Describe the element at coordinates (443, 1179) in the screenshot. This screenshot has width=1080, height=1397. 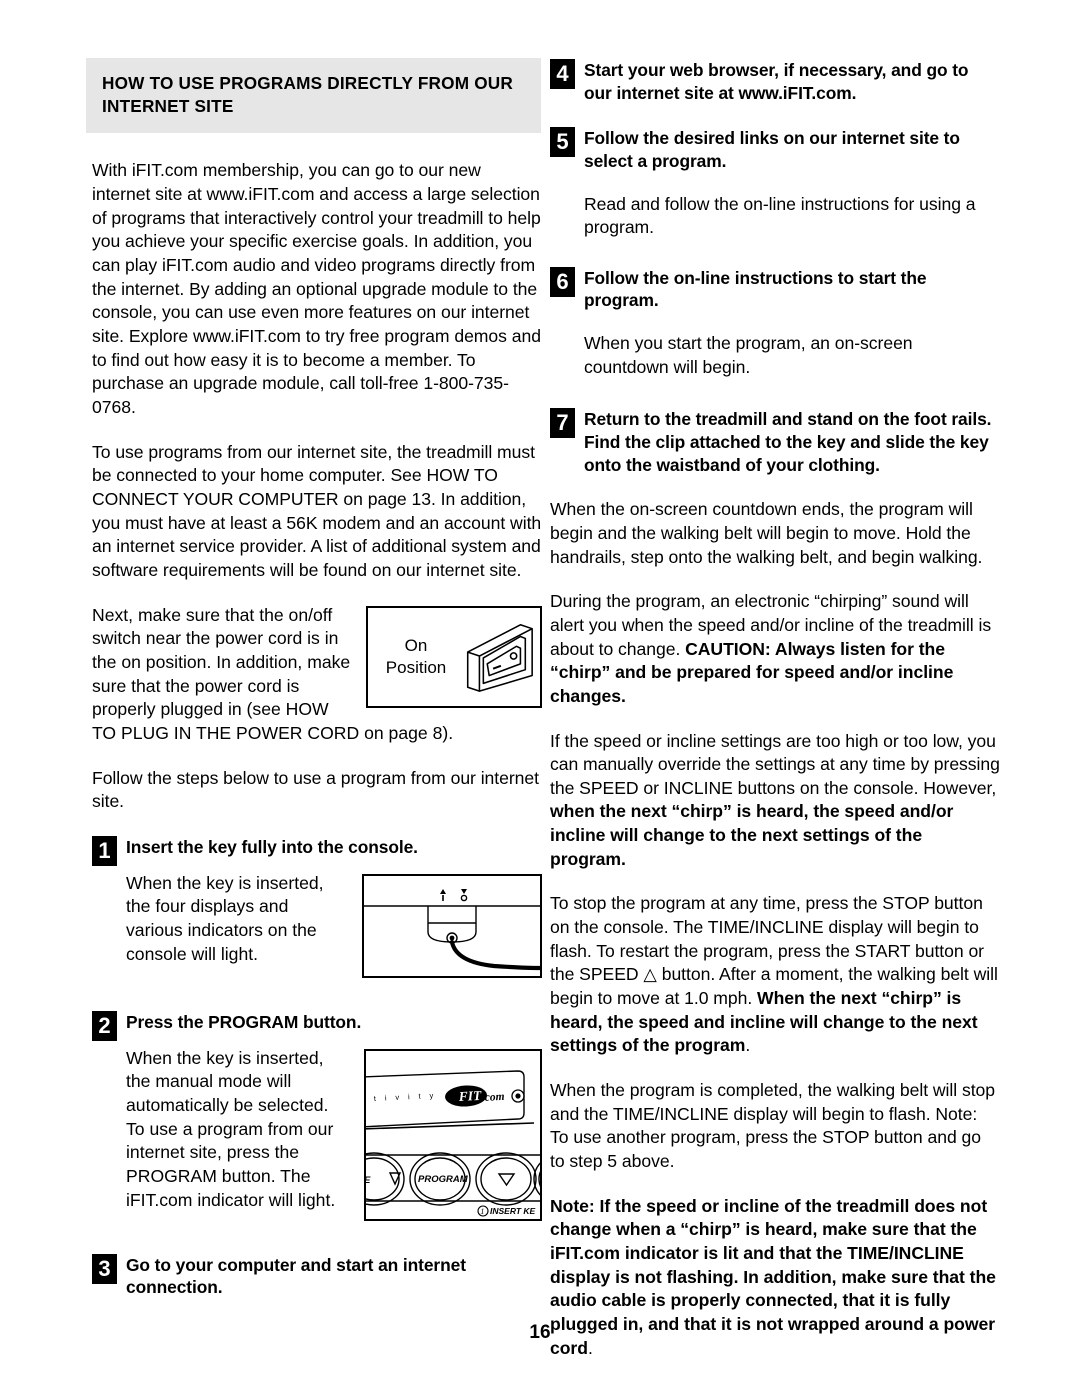
I see `svg-text: PROGRAM` at that location.